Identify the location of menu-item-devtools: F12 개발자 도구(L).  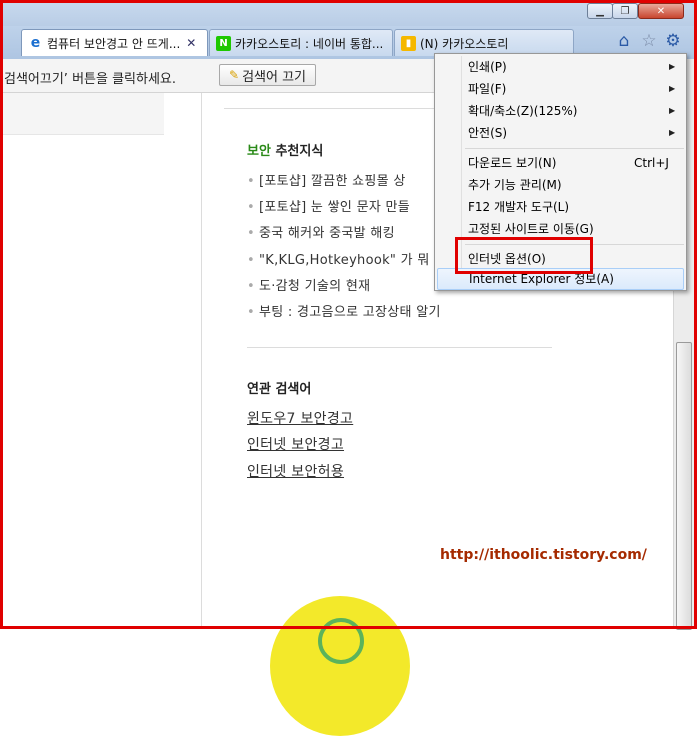
(560, 207).